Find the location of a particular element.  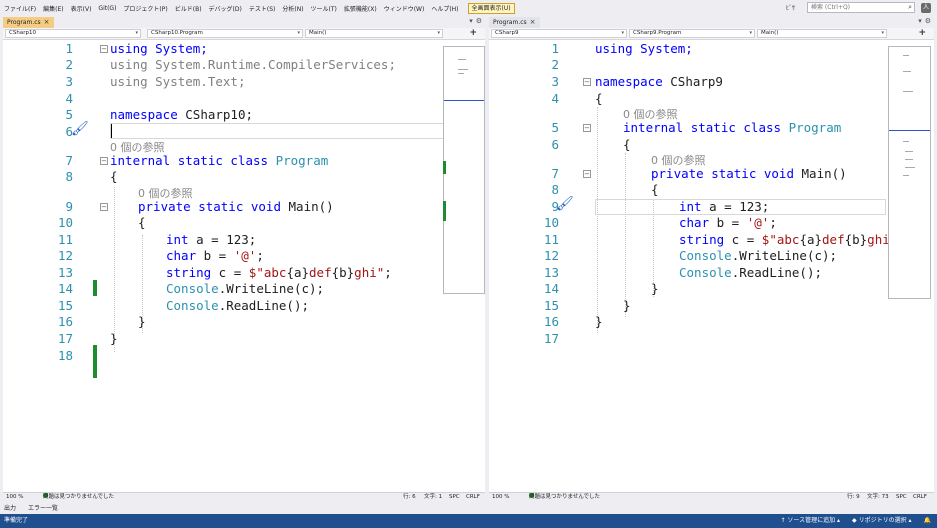

project-dropdown: CSharp9 ▾ is located at coordinates (559, 33).